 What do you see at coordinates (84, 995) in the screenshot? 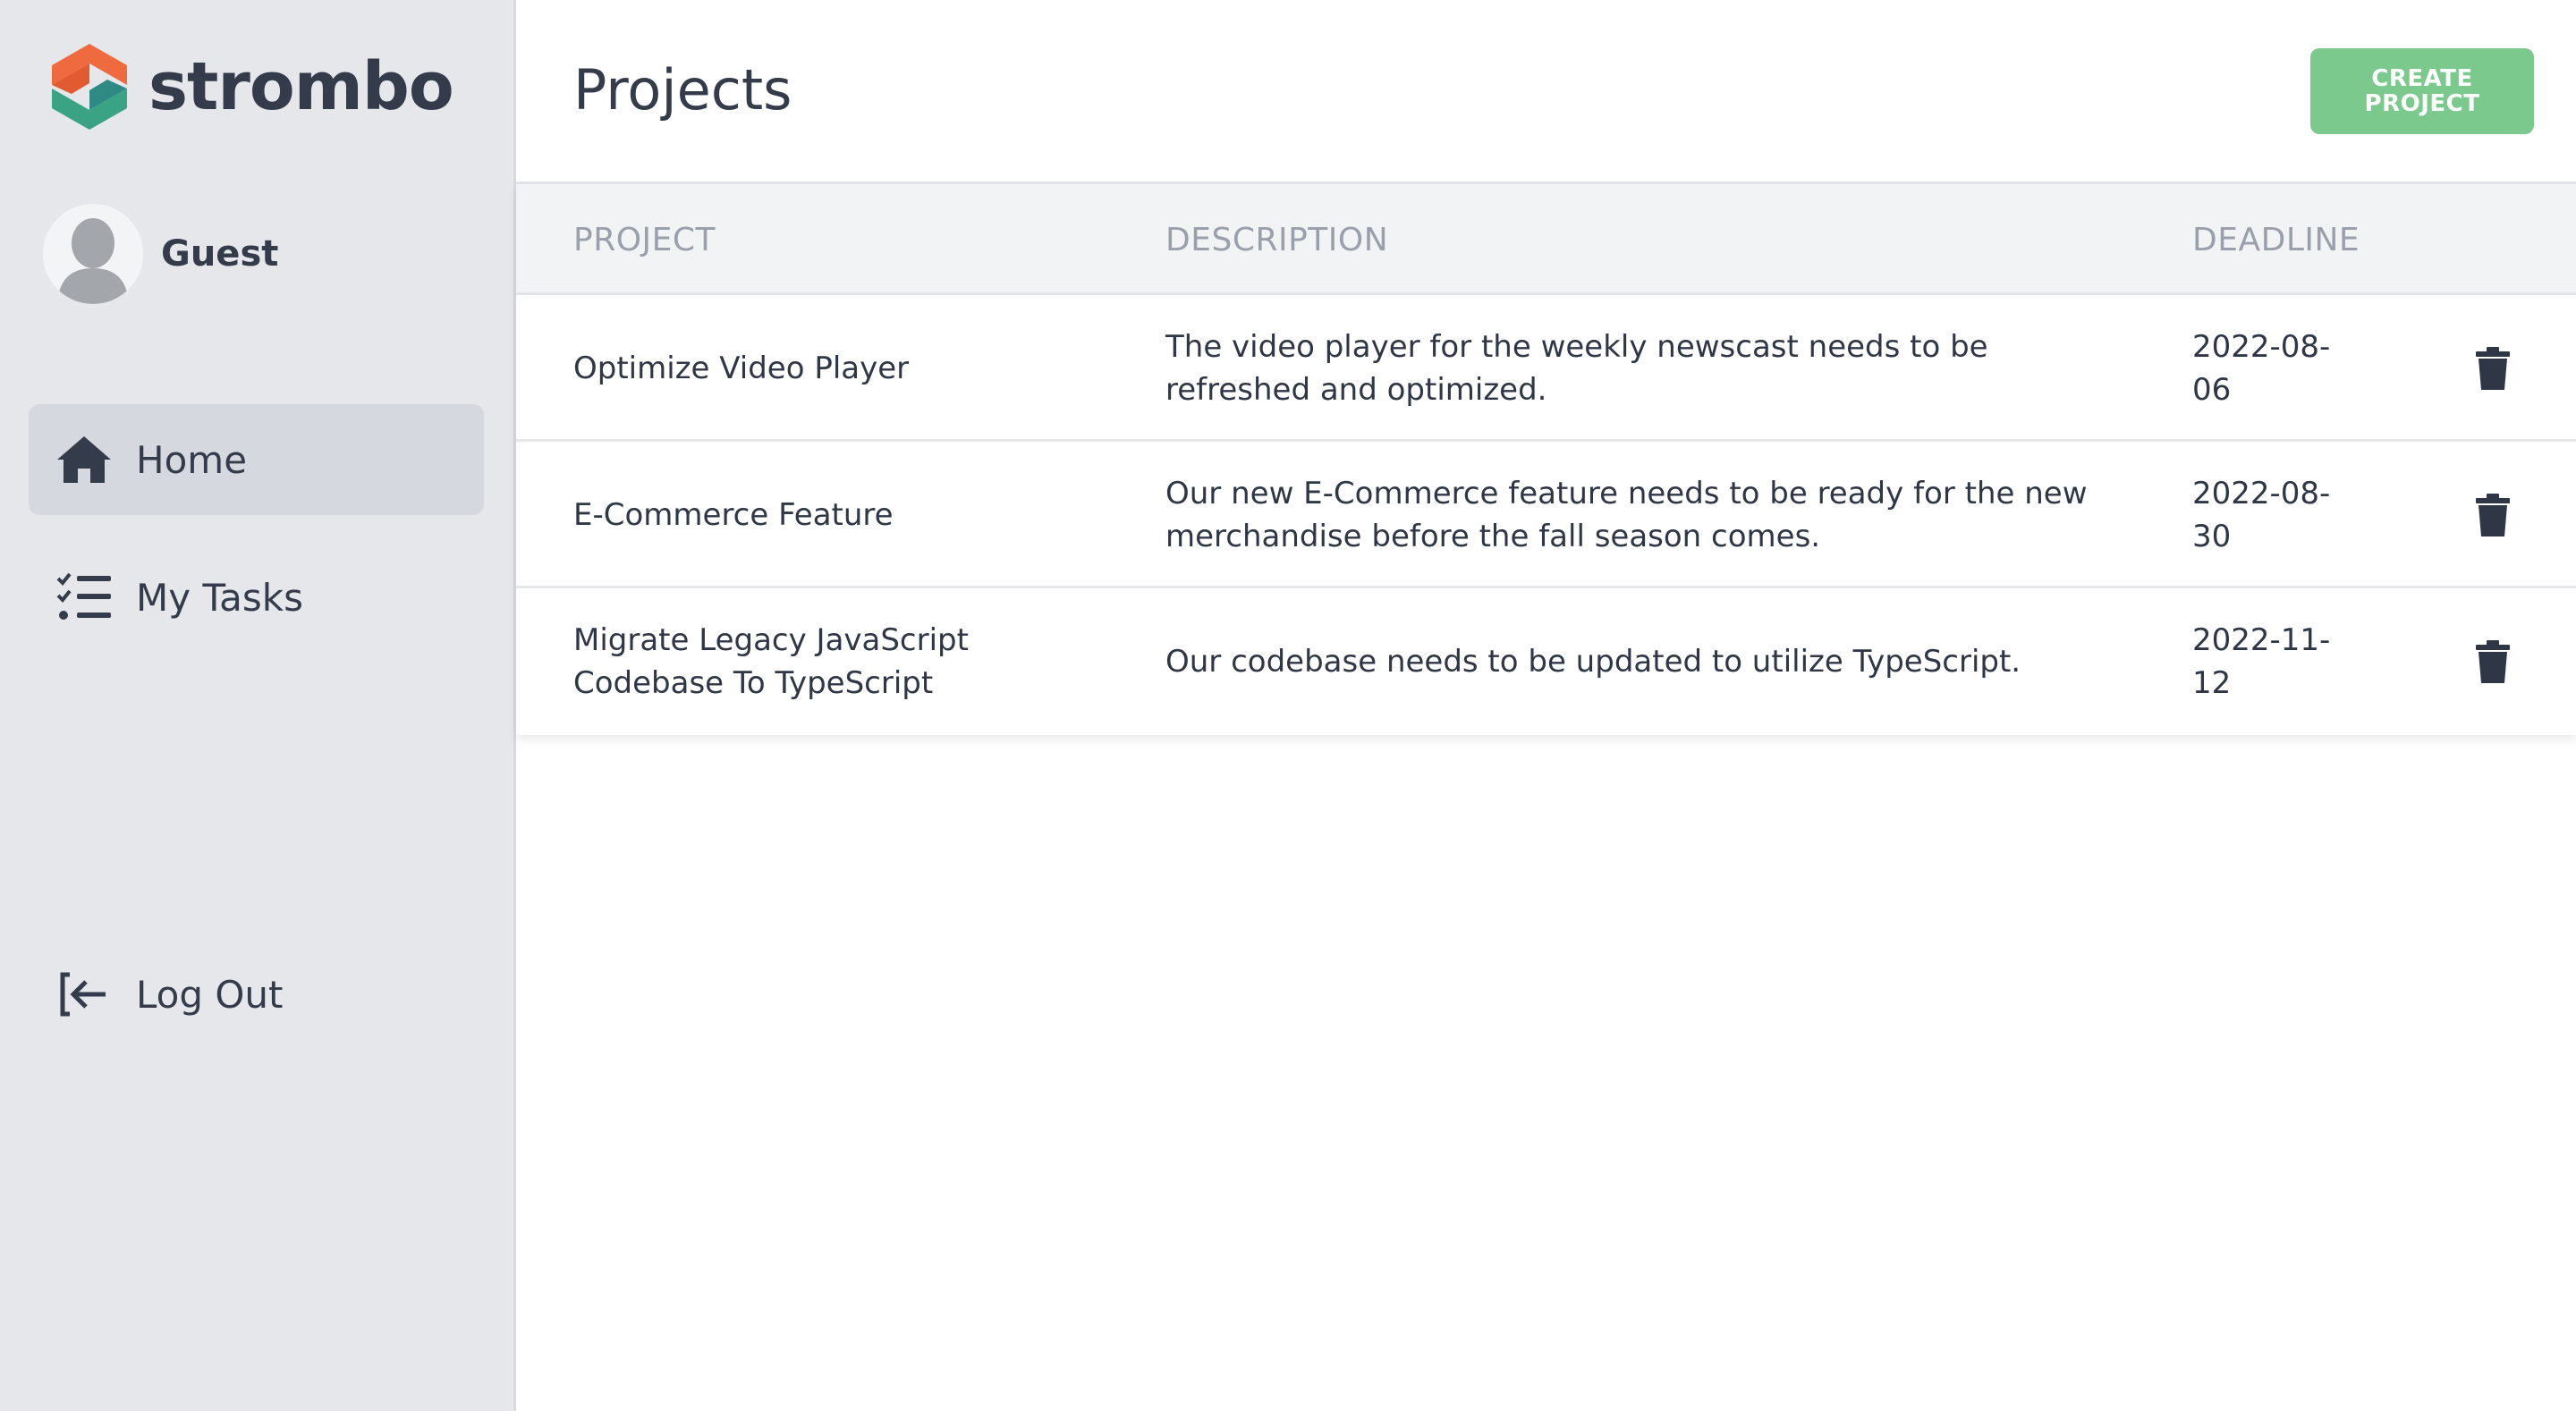
I see `logout-icon` at bounding box center [84, 995].